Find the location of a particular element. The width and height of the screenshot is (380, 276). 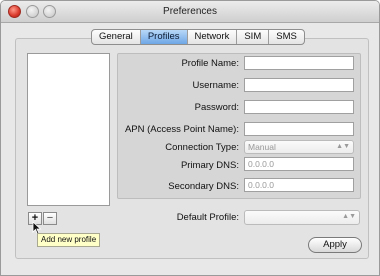

primary-dns-field: 0.0.0.0 is located at coordinates (299, 164).